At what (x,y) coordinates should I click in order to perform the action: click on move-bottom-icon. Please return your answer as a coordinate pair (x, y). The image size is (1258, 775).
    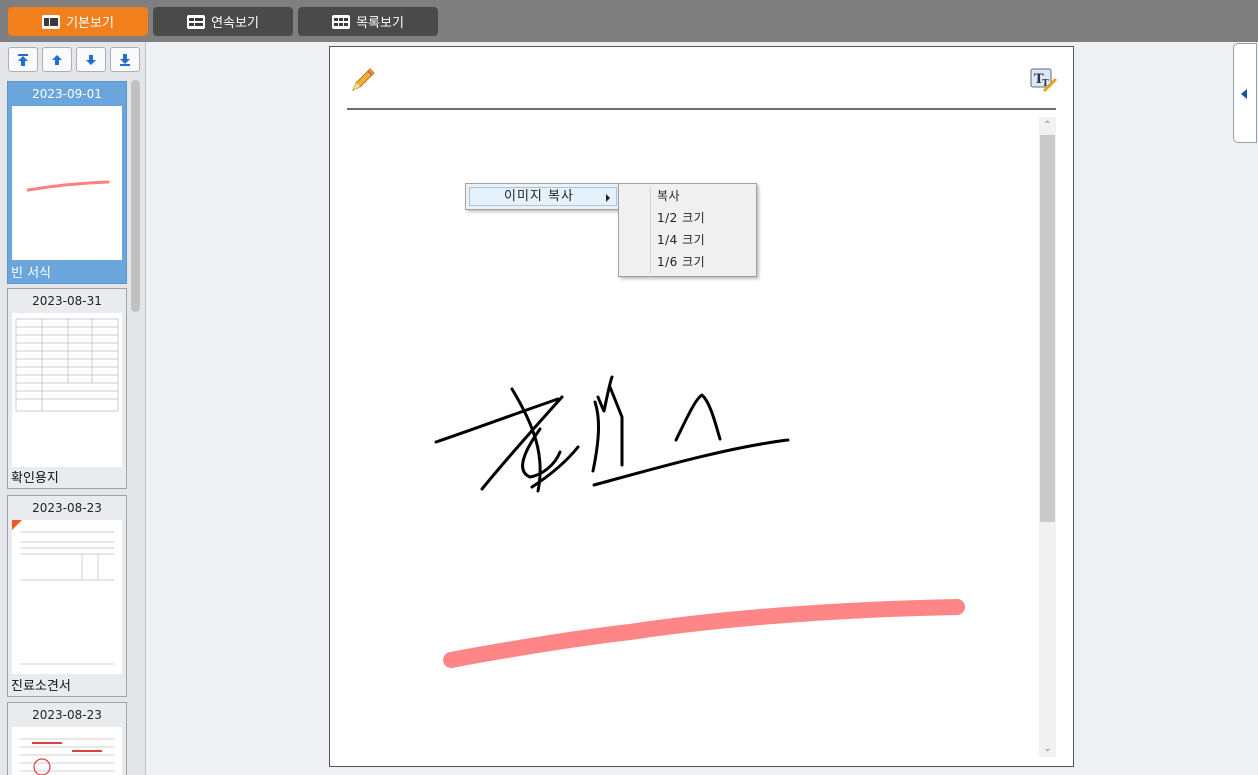
    Looking at the image, I should click on (125, 59).